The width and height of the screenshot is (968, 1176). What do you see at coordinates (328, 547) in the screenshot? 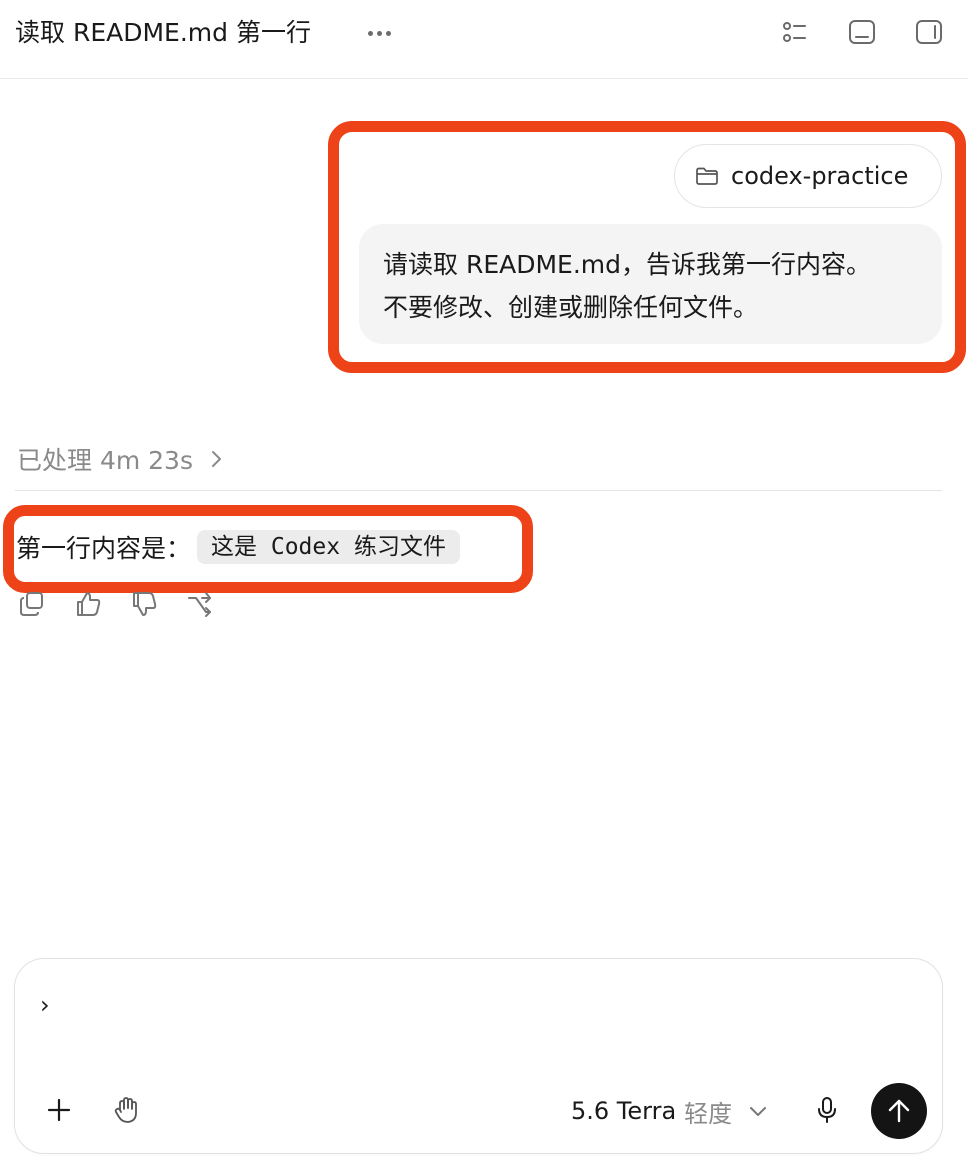
I see `inline-code: 这是 Codex 练习文件` at bounding box center [328, 547].